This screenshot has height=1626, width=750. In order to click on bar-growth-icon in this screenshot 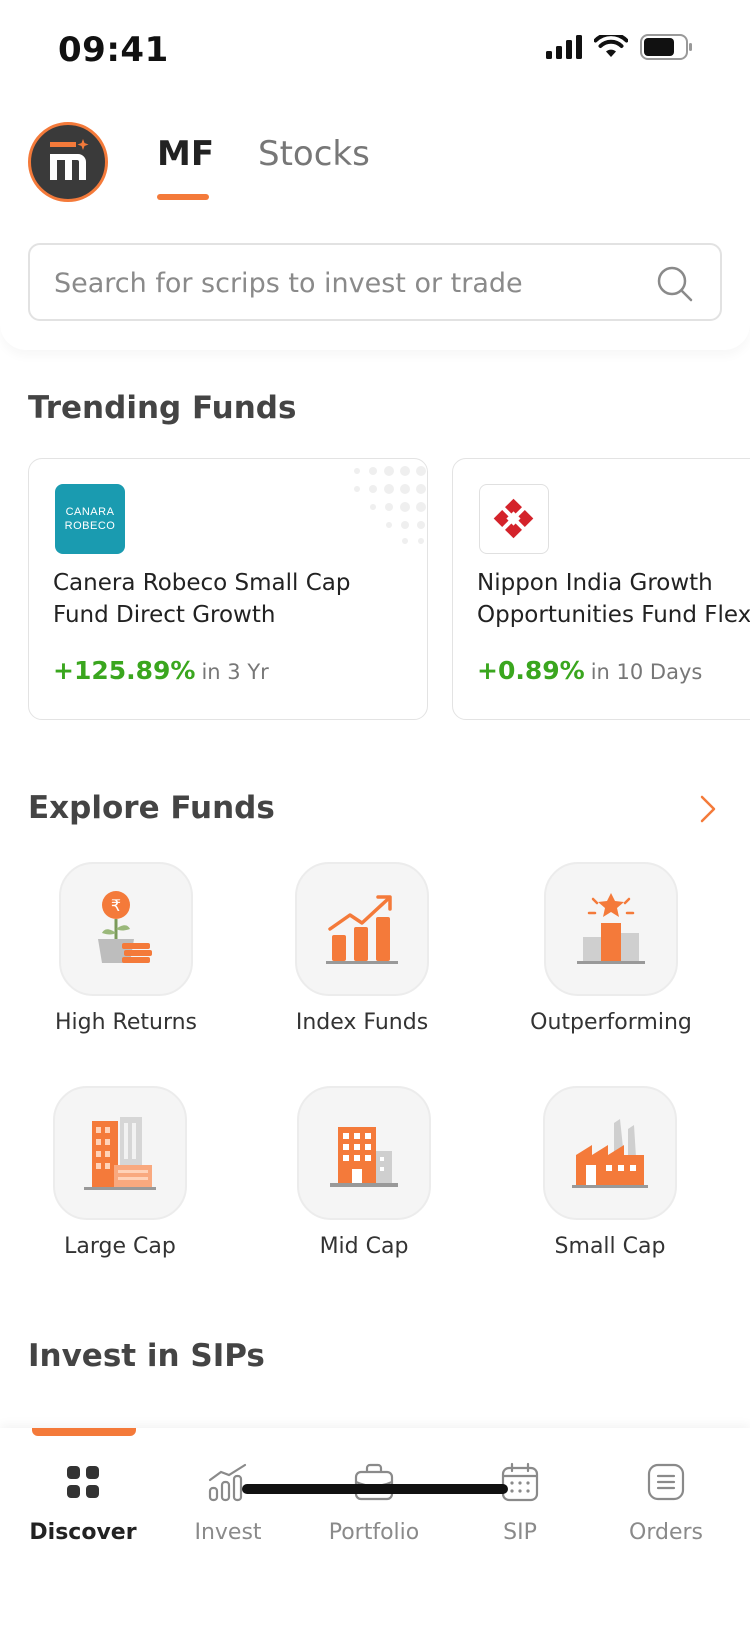, I will do `click(228, 1482)`.